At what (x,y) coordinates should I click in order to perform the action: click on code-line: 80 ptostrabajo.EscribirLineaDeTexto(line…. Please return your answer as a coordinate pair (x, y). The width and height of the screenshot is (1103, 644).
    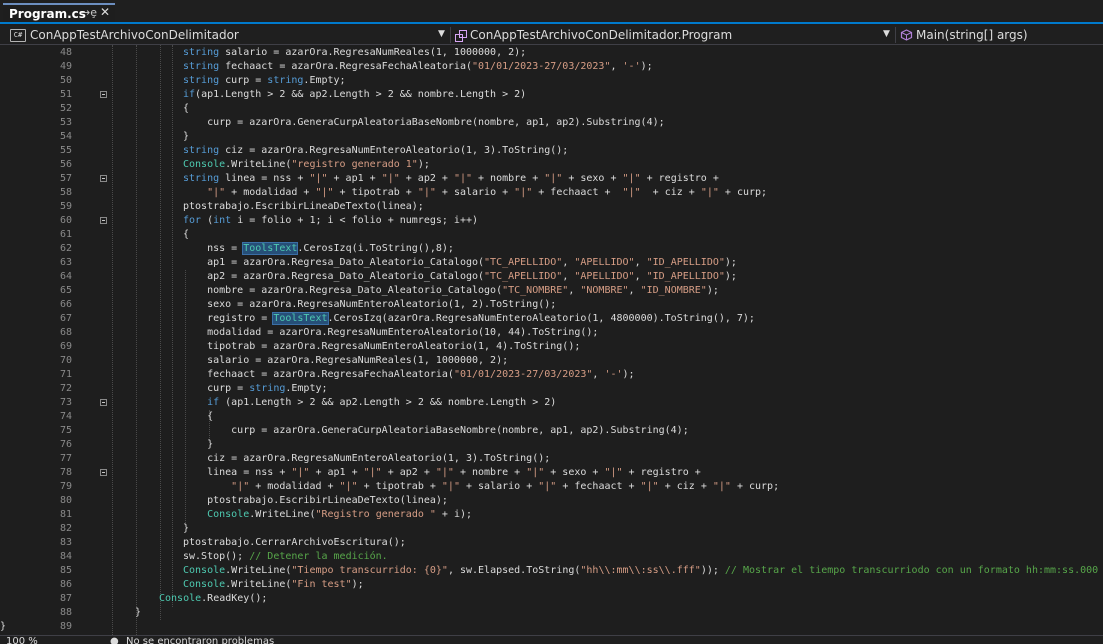
    Looking at the image, I should click on (551, 501).